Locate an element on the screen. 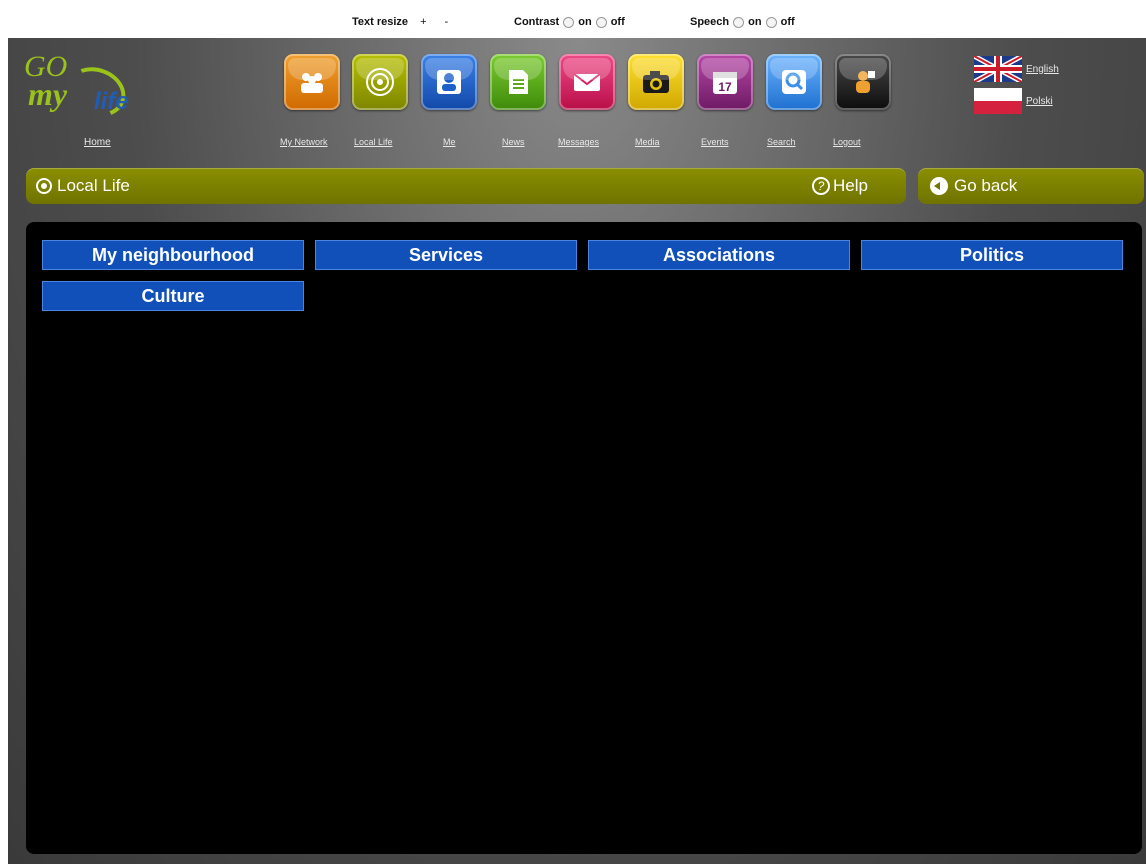 The width and height of the screenshot is (1146, 864). go-back-label: Go back is located at coordinates (986, 185).